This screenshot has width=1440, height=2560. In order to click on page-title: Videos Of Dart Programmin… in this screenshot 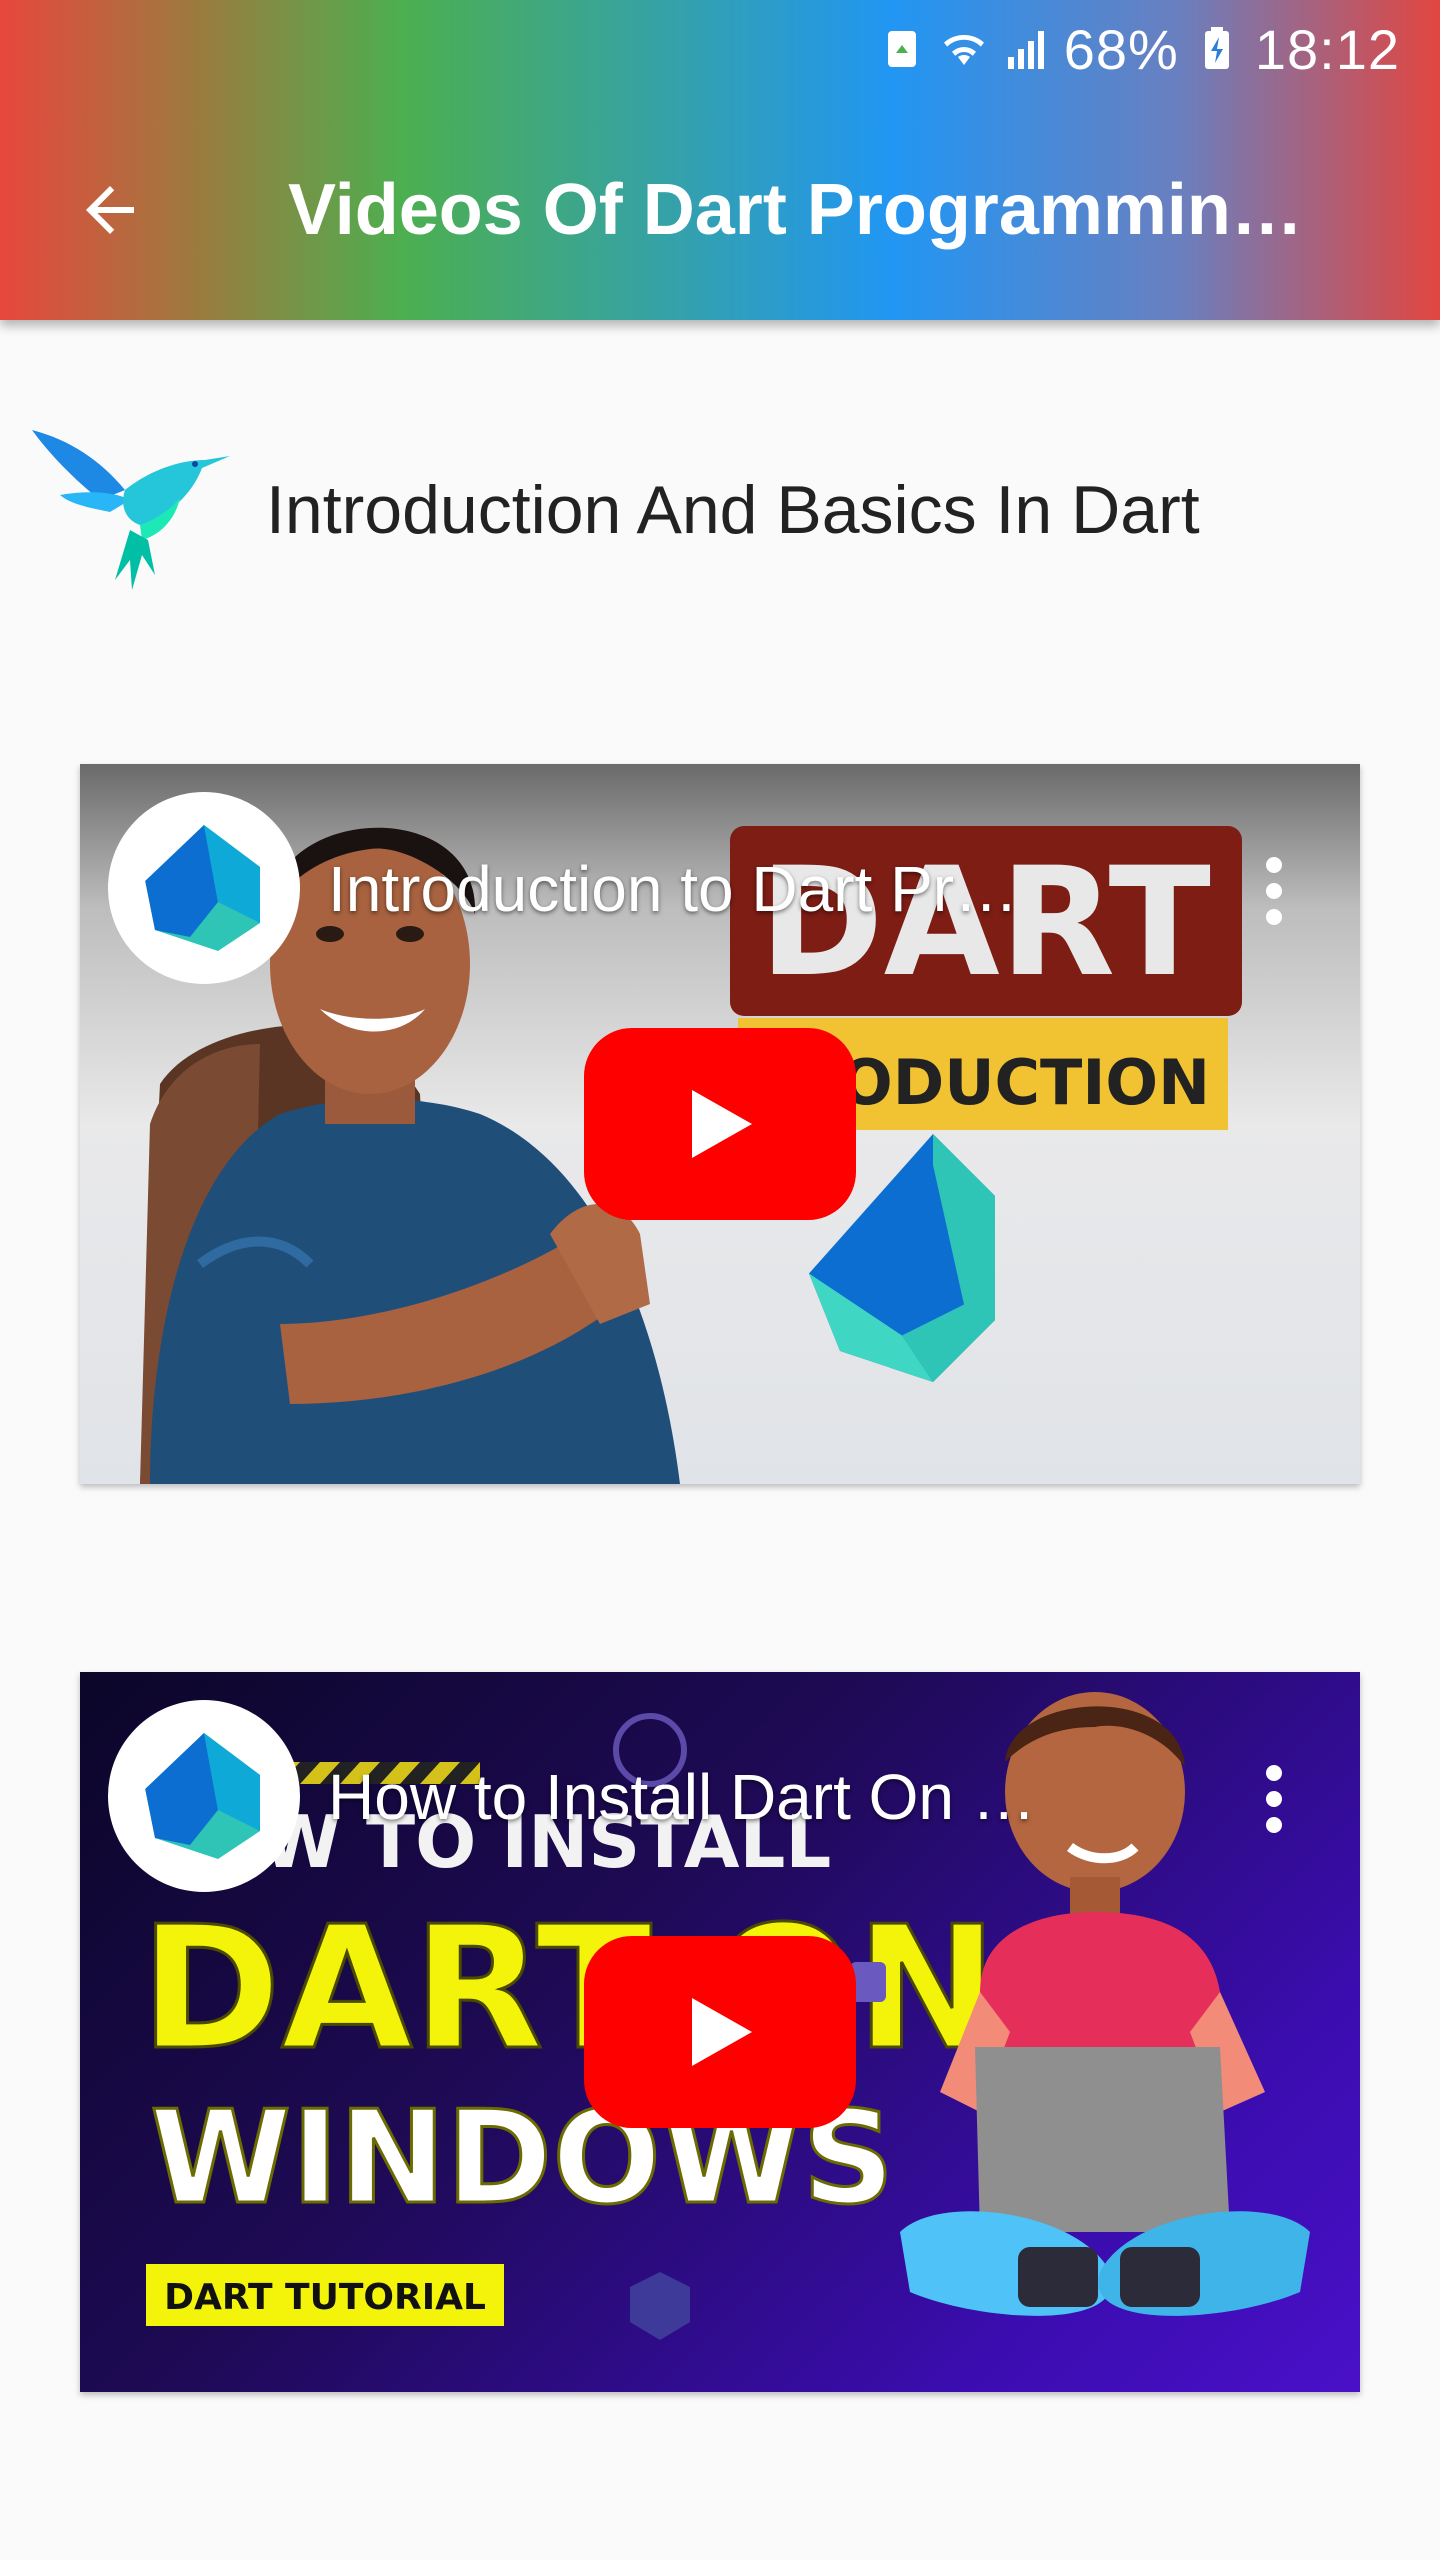, I will do `click(795, 210)`.